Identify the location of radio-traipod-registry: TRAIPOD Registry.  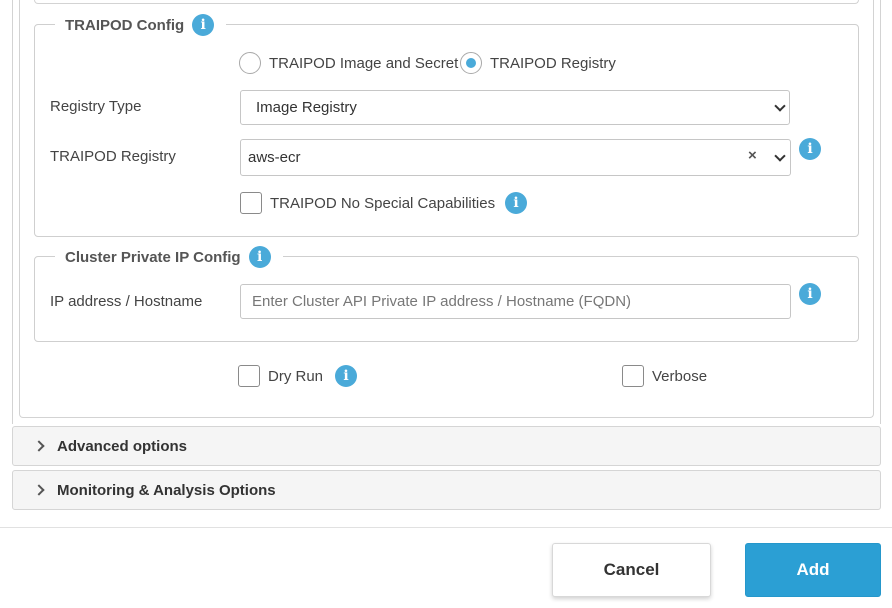
(538, 63).